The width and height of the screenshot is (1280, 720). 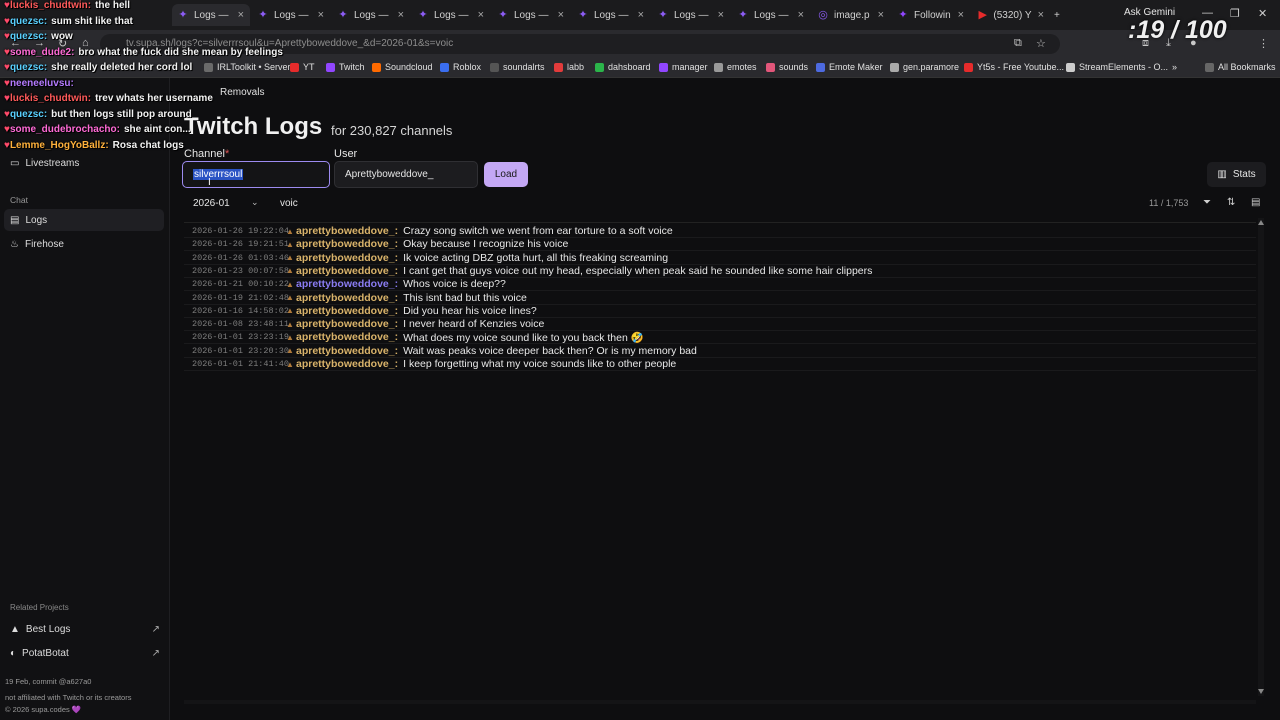 What do you see at coordinates (467, 67) in the screenshot?
I see `bookmark-label: Roblox` at bounding box center [467, 67].